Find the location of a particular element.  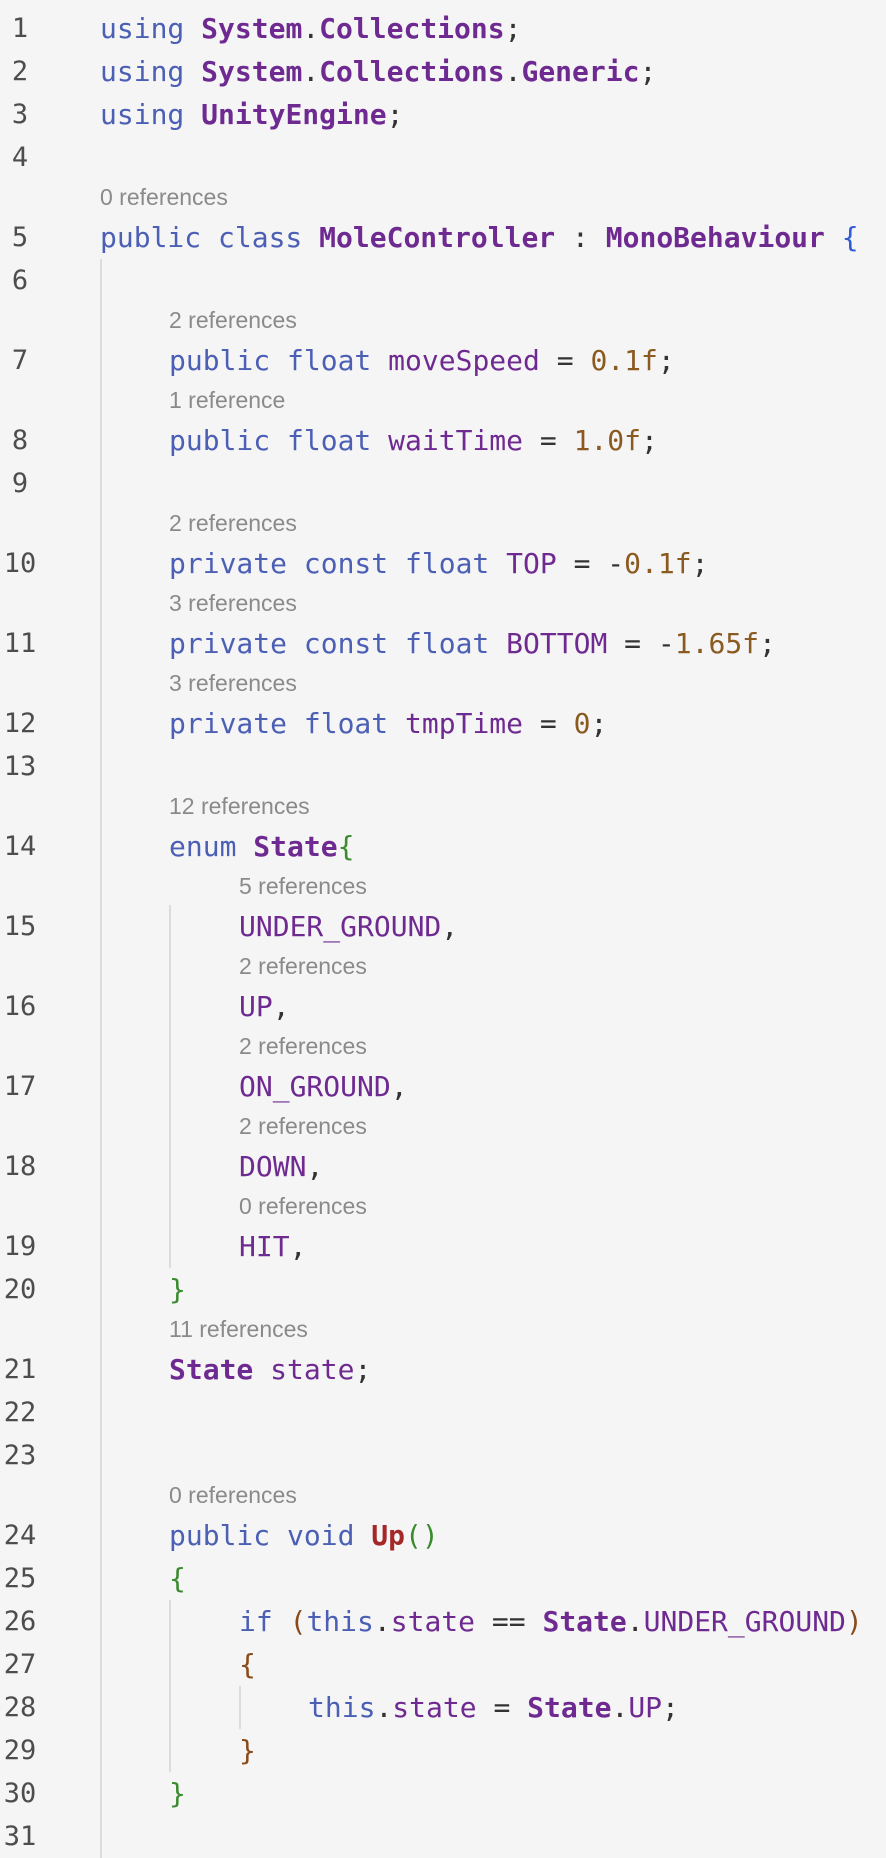

code-line: 3 references 12 private float tmpTime = 0; is located at coordinates (443, 705).